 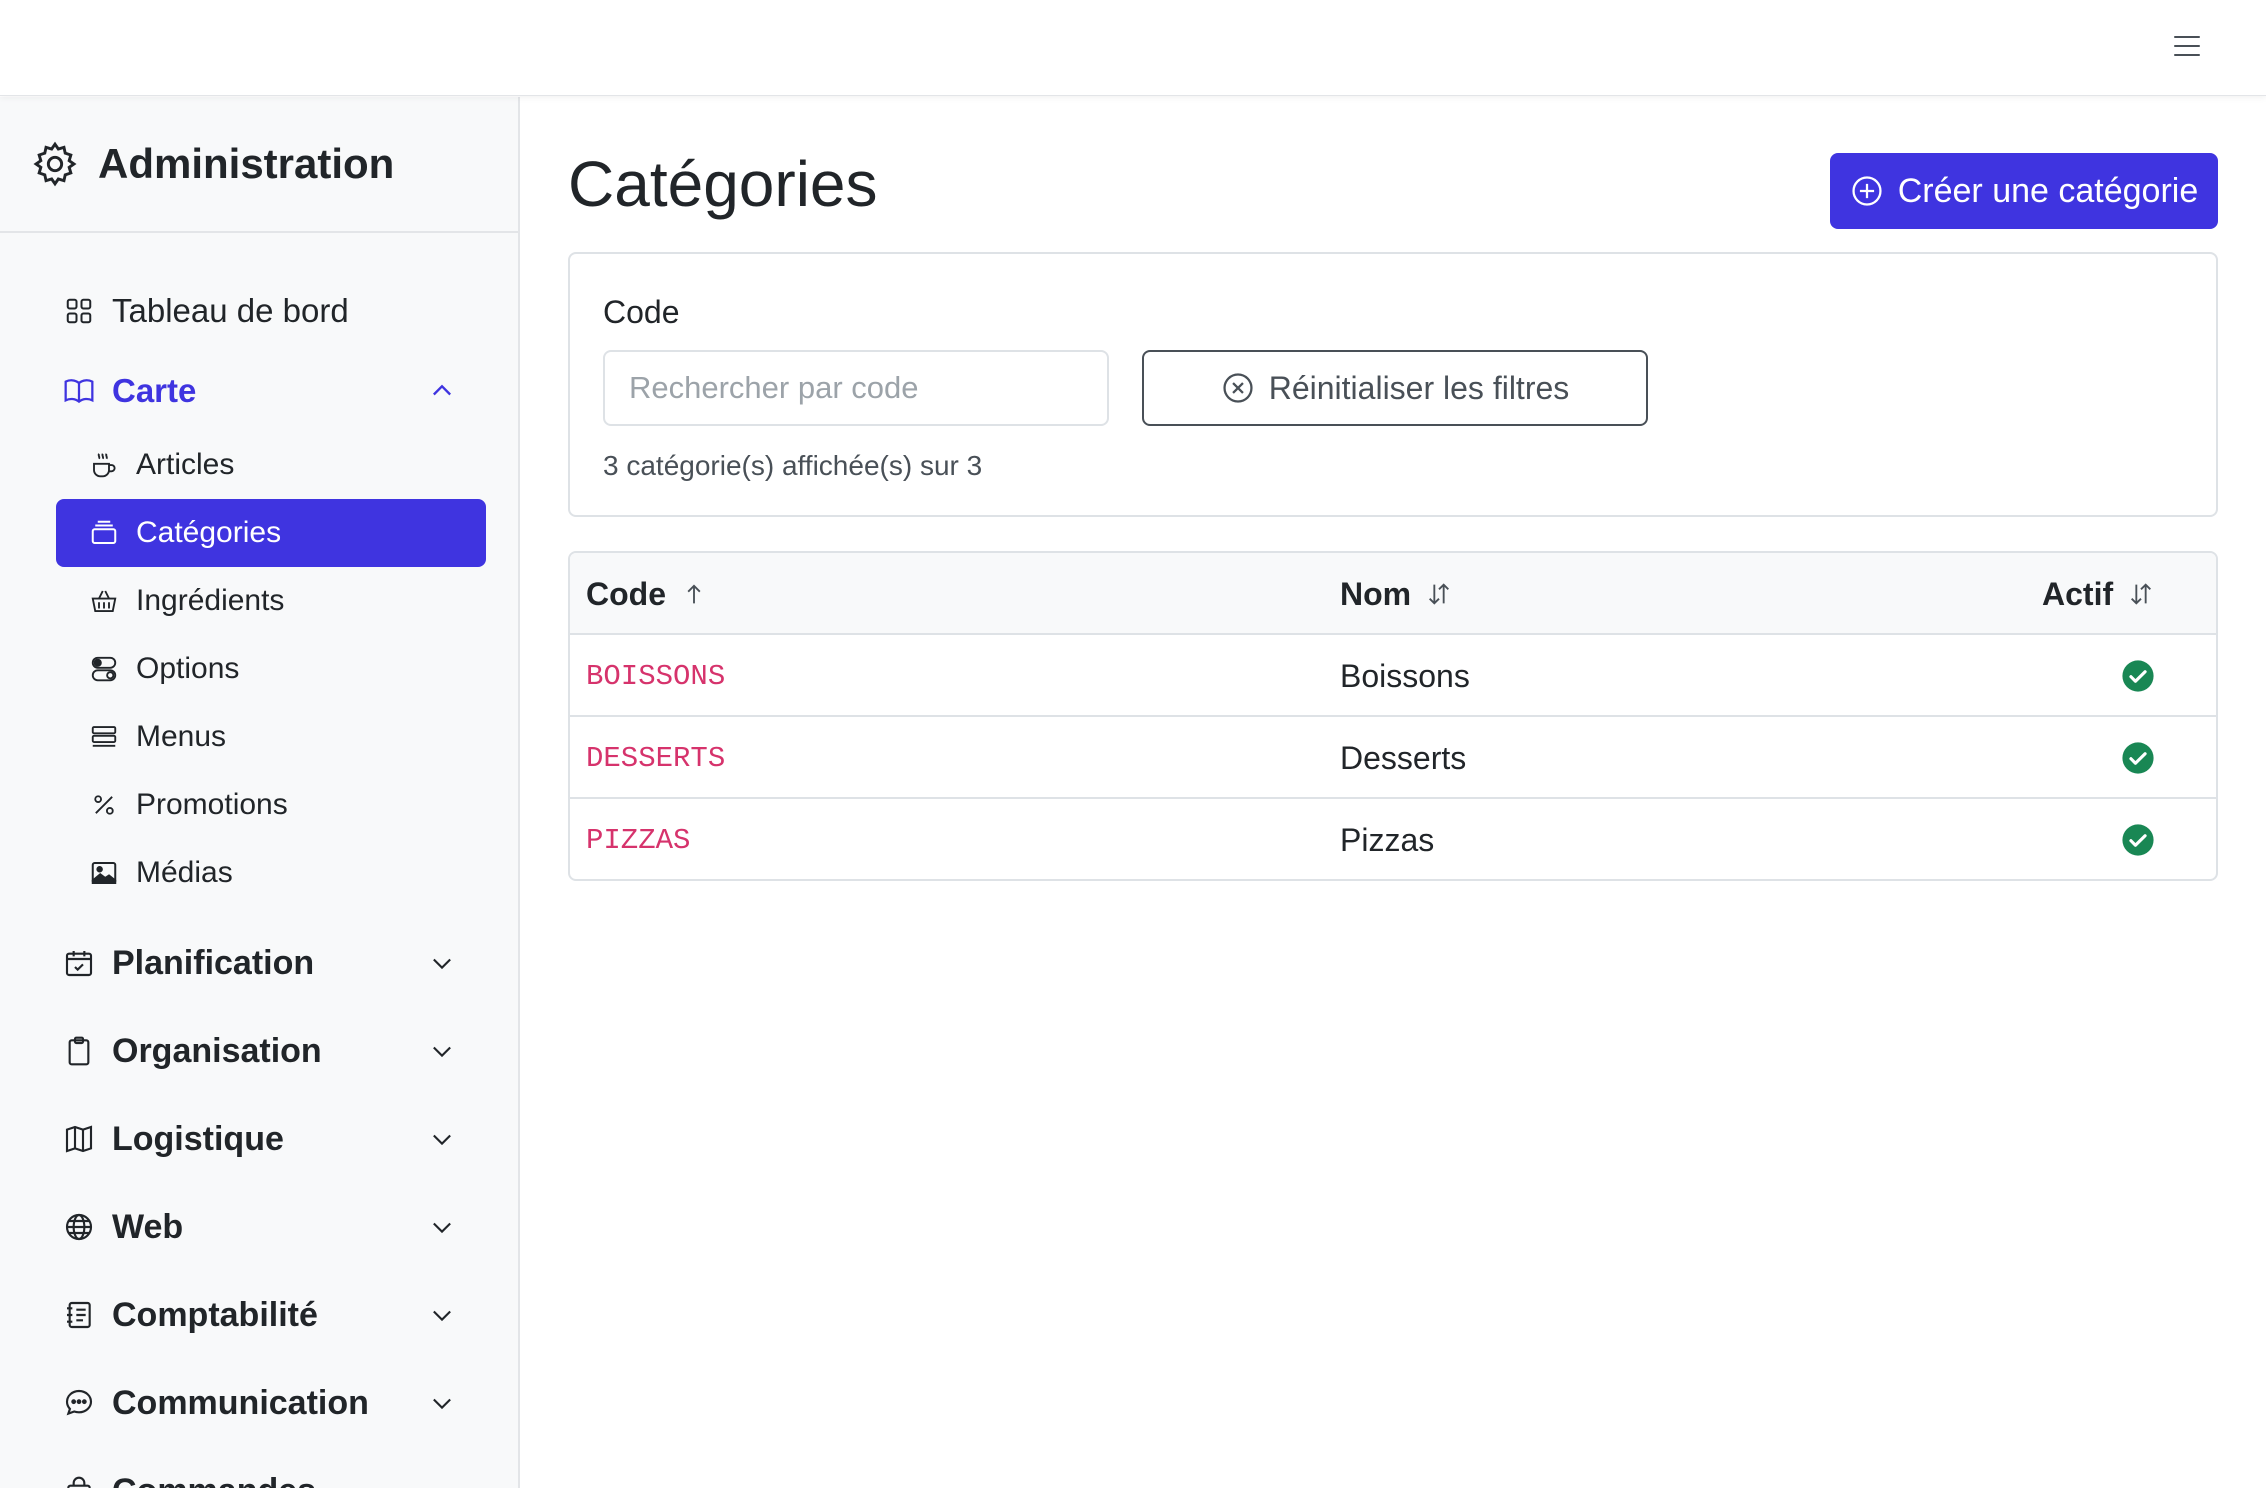 I want to click on sidebar-item-promotions: Promotions, so click(x=271, y=805).